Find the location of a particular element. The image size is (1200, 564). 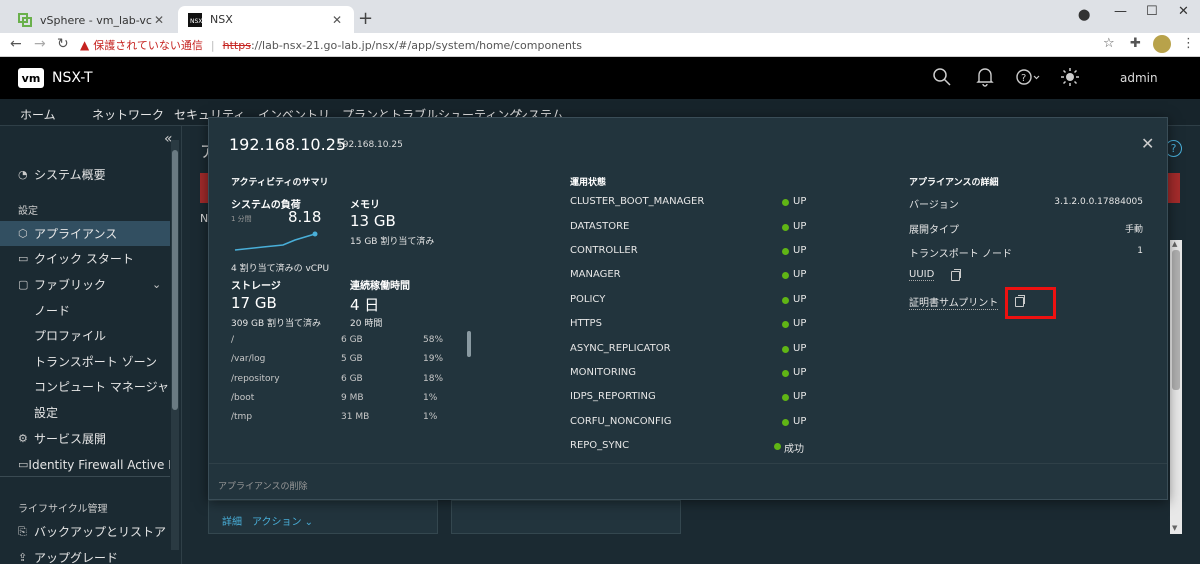

disk-list-scrollbar is located at coordinates (469, 344).